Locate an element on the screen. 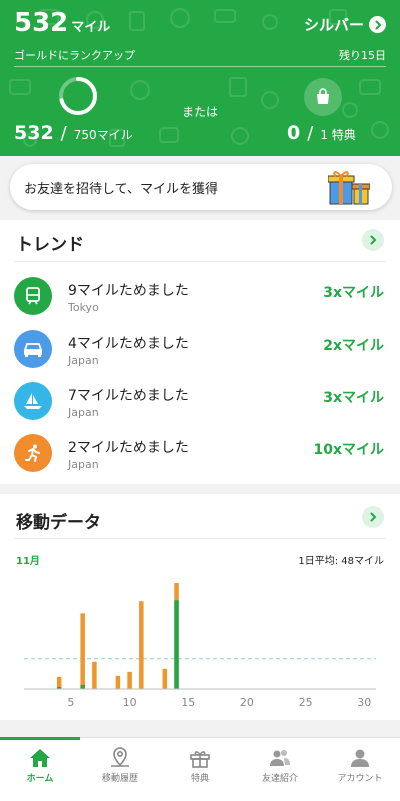 This screenshot has width=400, height=801. trend-item: 7マイルためました Japan 3xマイル is located at coordinates (200, 400).